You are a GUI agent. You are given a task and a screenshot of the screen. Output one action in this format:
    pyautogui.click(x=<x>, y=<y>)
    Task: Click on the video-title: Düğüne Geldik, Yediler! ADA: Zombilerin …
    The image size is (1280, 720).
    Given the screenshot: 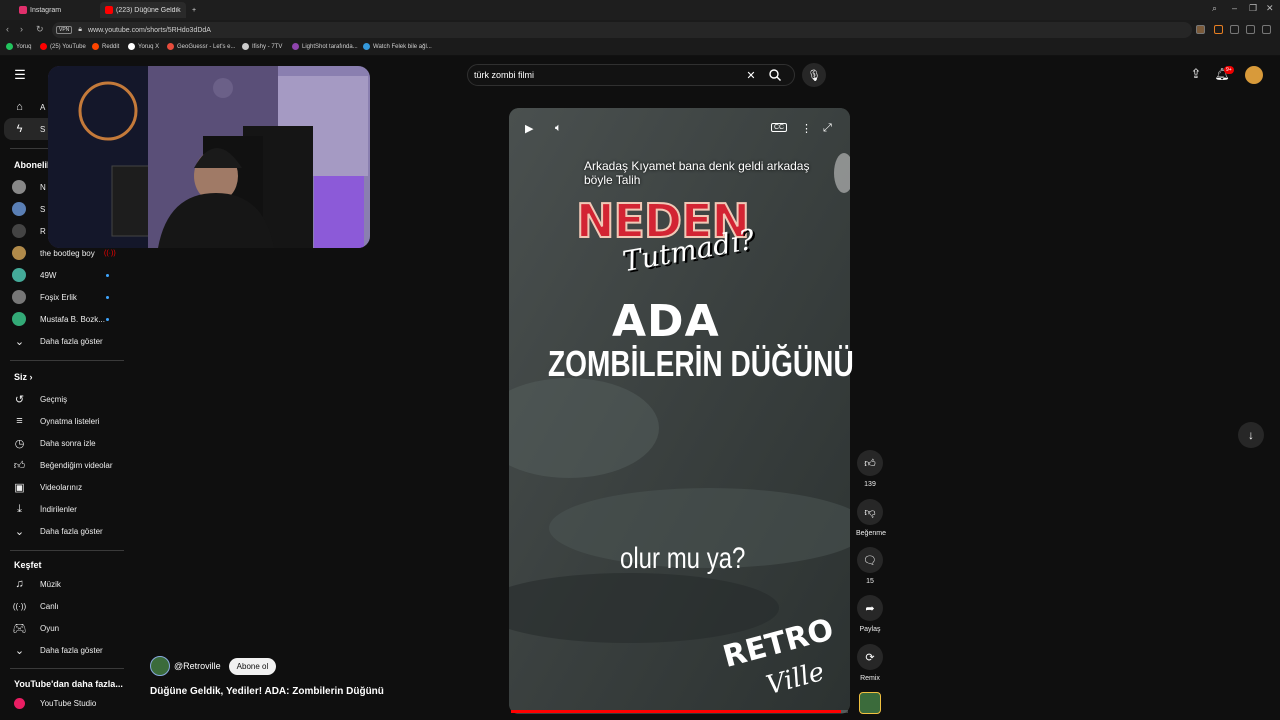 What is the action you would take?
    pyautogui.click(x=267, y=691)
    